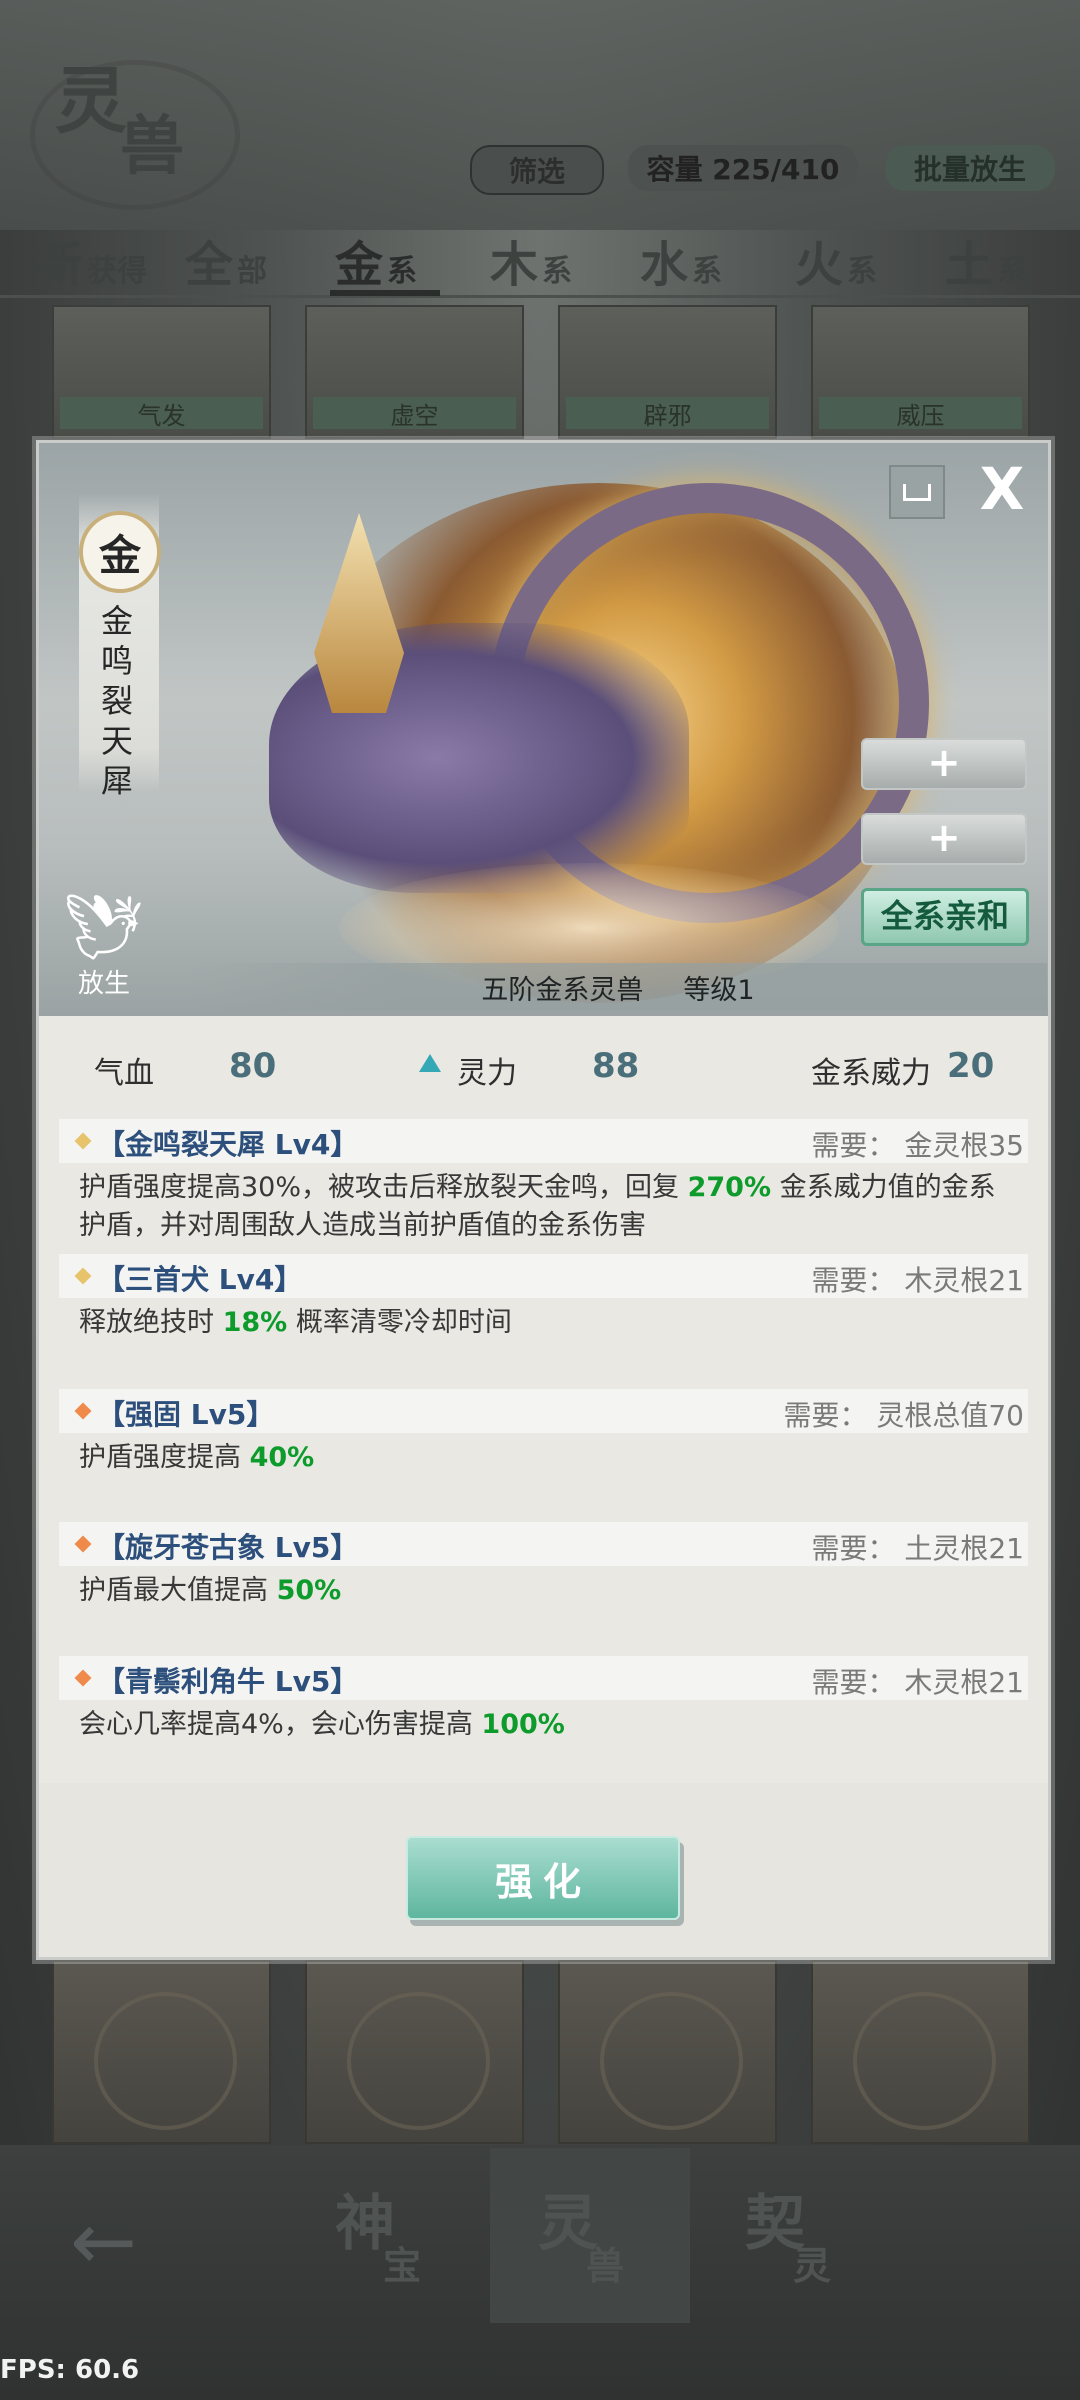  I want to click on nav-spirit-beast: 灵兽, so click(581, 2231).